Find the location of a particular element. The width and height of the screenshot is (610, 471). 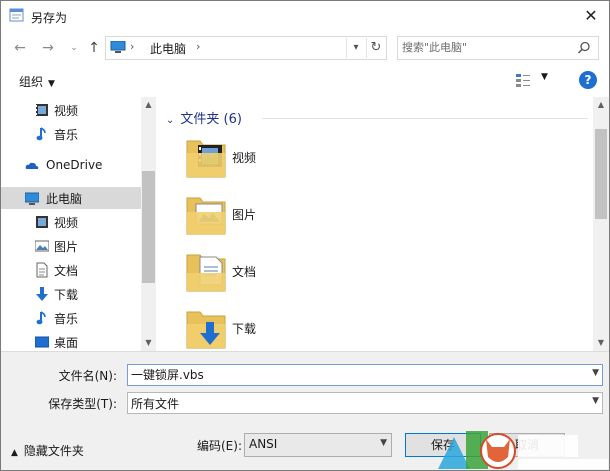

hide-folders-toggle: ▲ 隐藏文件夹 is located at coordinates (47, 450).